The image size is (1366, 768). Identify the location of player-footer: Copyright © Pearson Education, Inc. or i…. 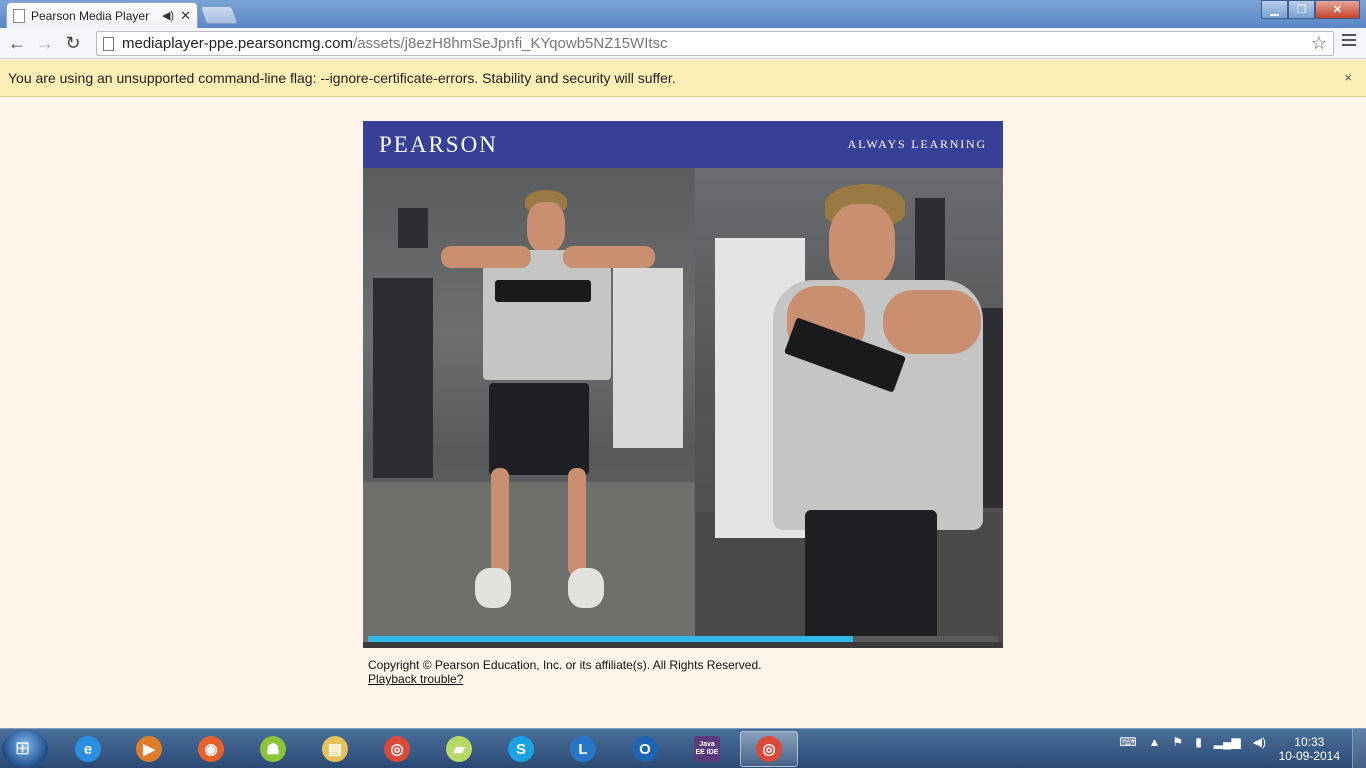
(564, 672).